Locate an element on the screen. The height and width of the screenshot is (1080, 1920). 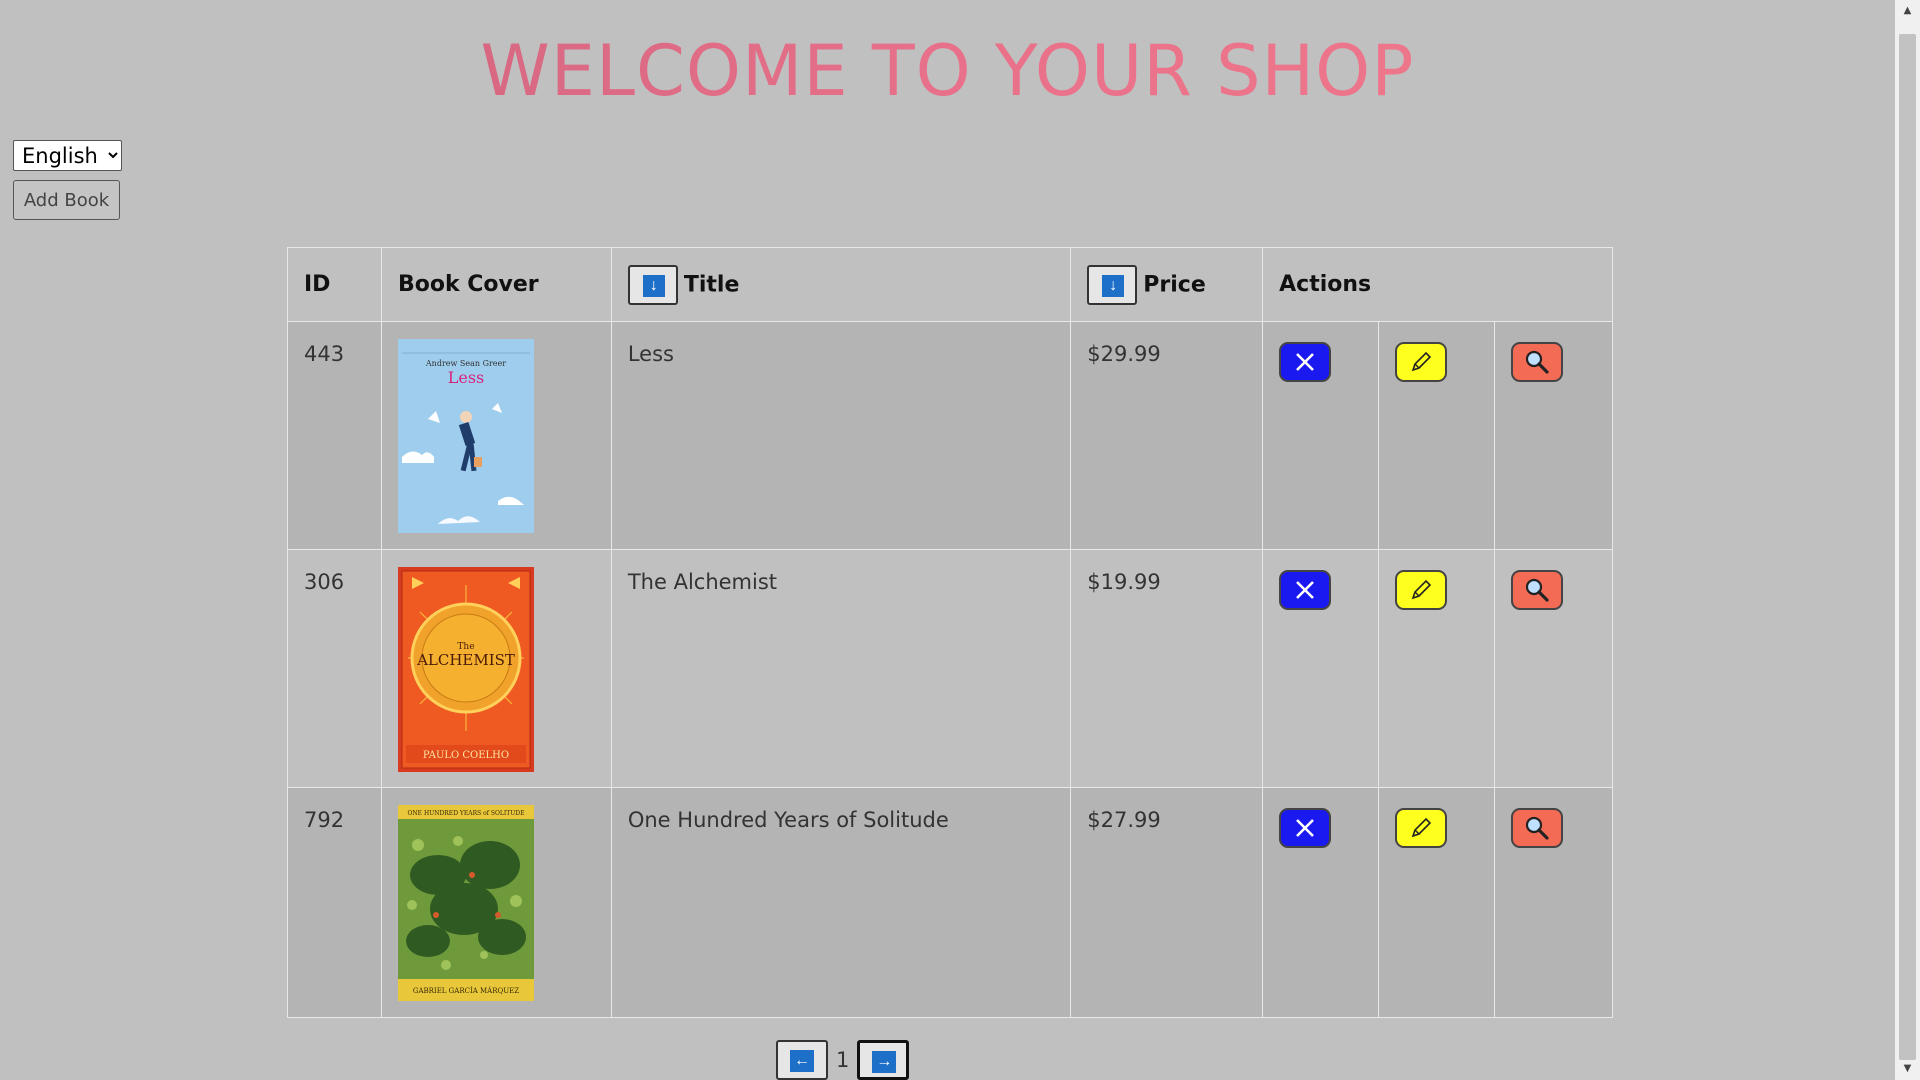
language-select: English is located at coordinates (67, 155).